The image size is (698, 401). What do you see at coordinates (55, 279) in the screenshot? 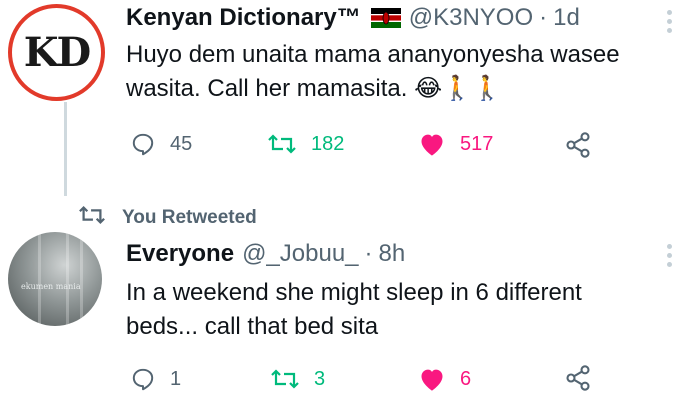
I see `avatar: ekumen mania` at bounding box center [55, 279].